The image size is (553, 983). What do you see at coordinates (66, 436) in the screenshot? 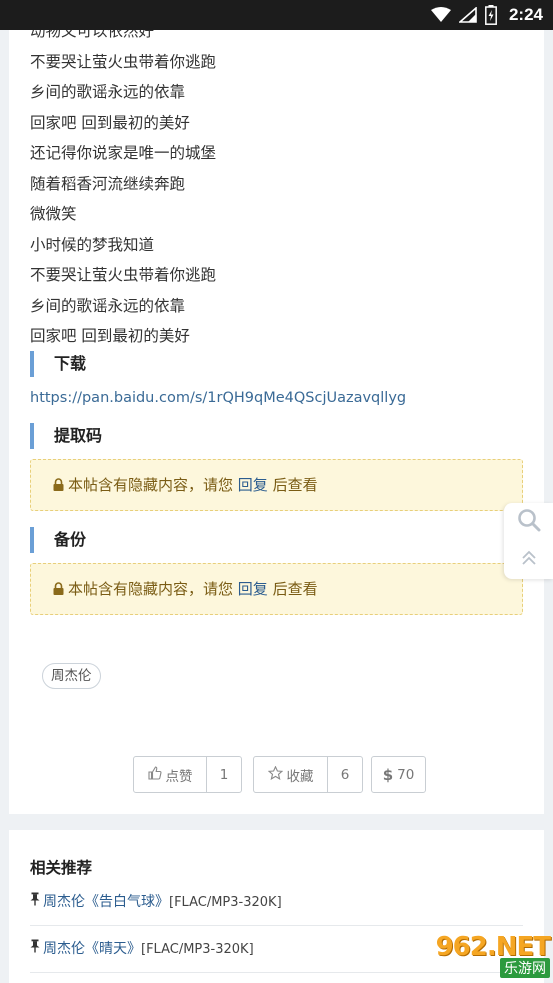
I see `extract-code-heading: 提取码` at bounding box center [66, 436].